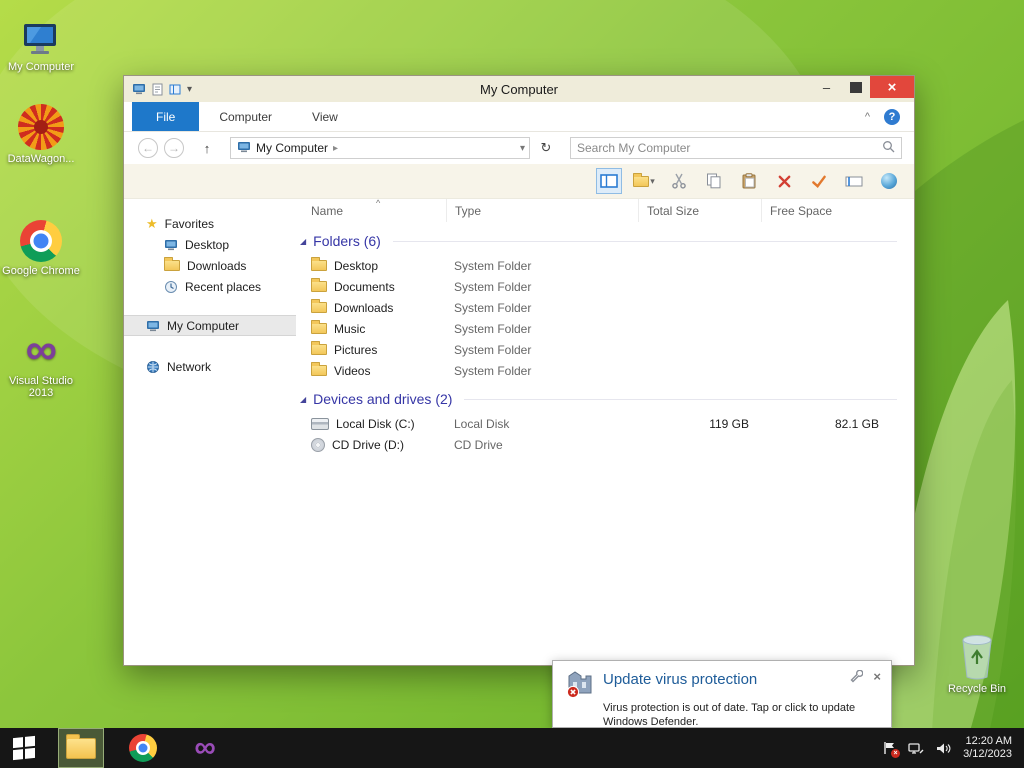 This screenshot has height=768, width=1024. I want to click on paste-button, so click(749, 181).